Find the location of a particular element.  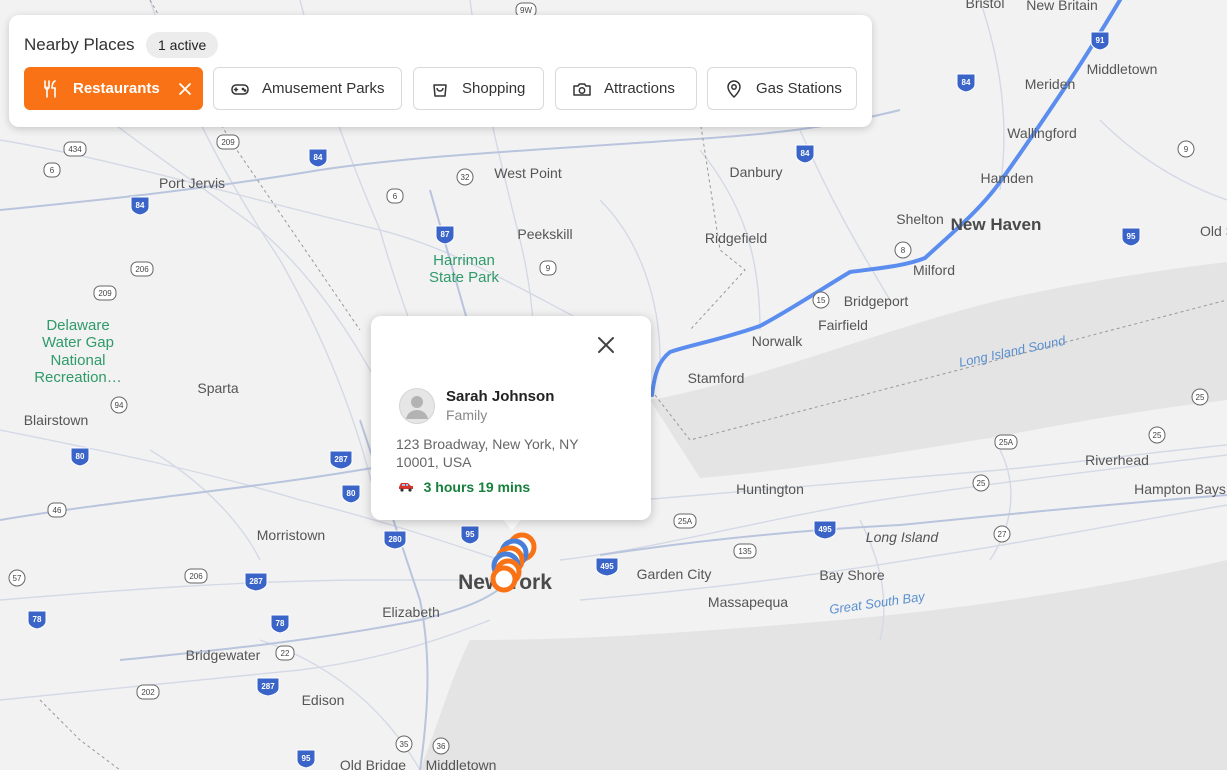

interstate-80-shield: 80 is located at coordinates (351, 494).